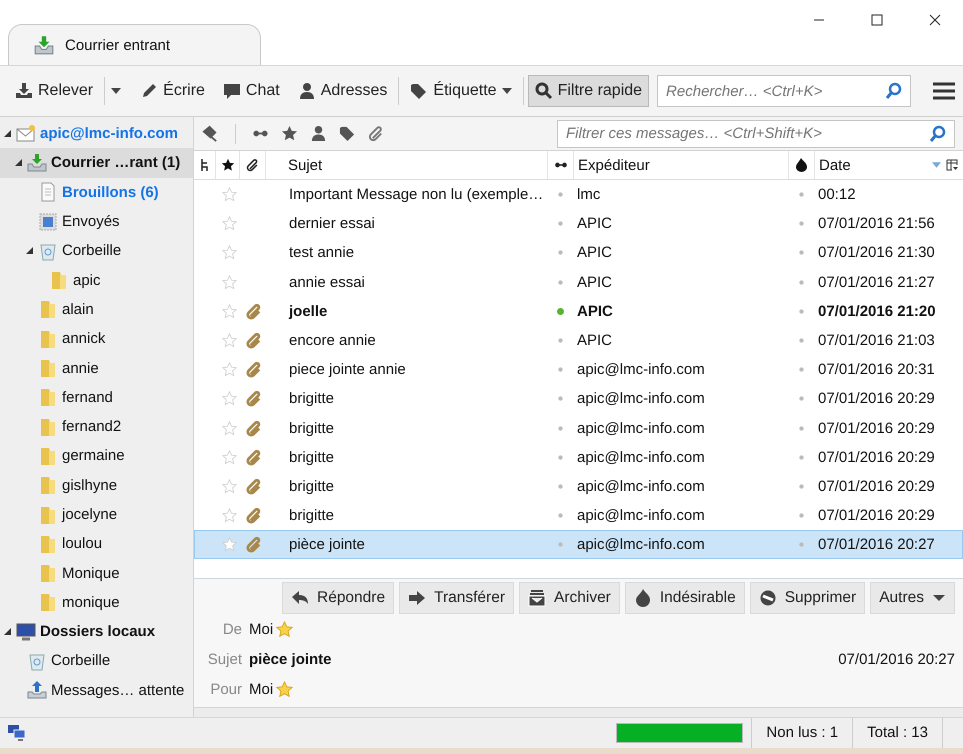  What do you see at coordinates (912, 598) in the screenshot?
I see `more-button: Autres` at bounding box center [912, 598].